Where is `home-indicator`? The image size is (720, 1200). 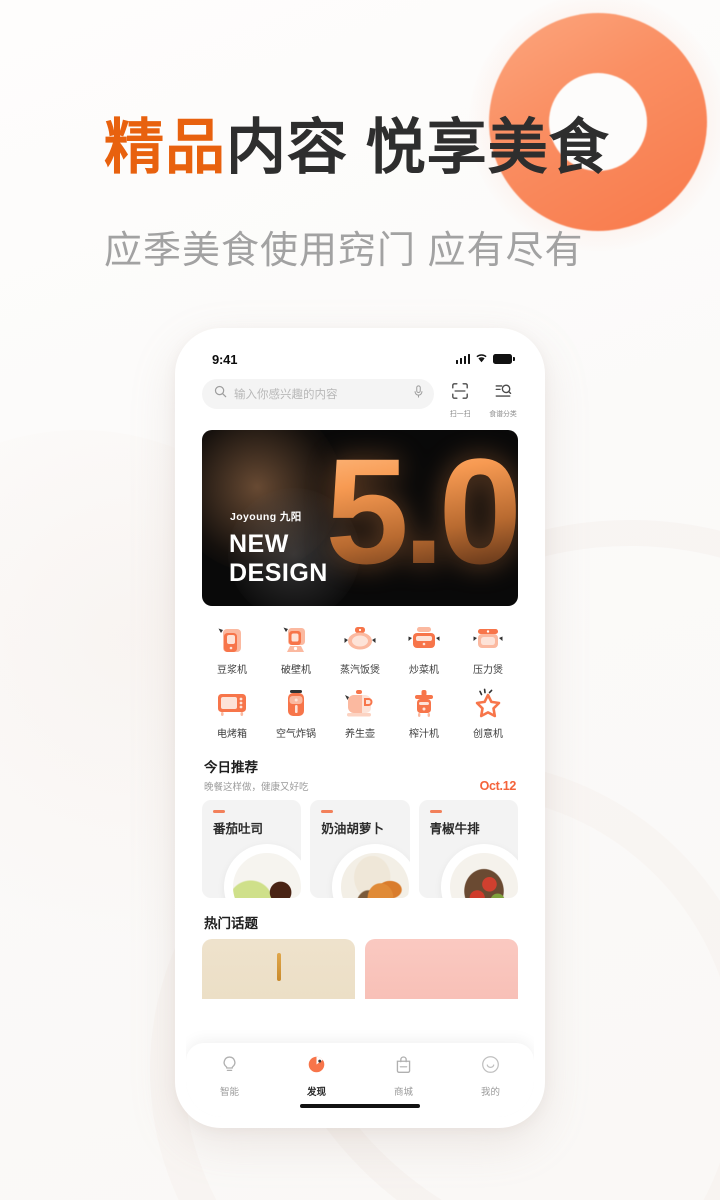 home-indicator is located at coordinates (360, 1106).